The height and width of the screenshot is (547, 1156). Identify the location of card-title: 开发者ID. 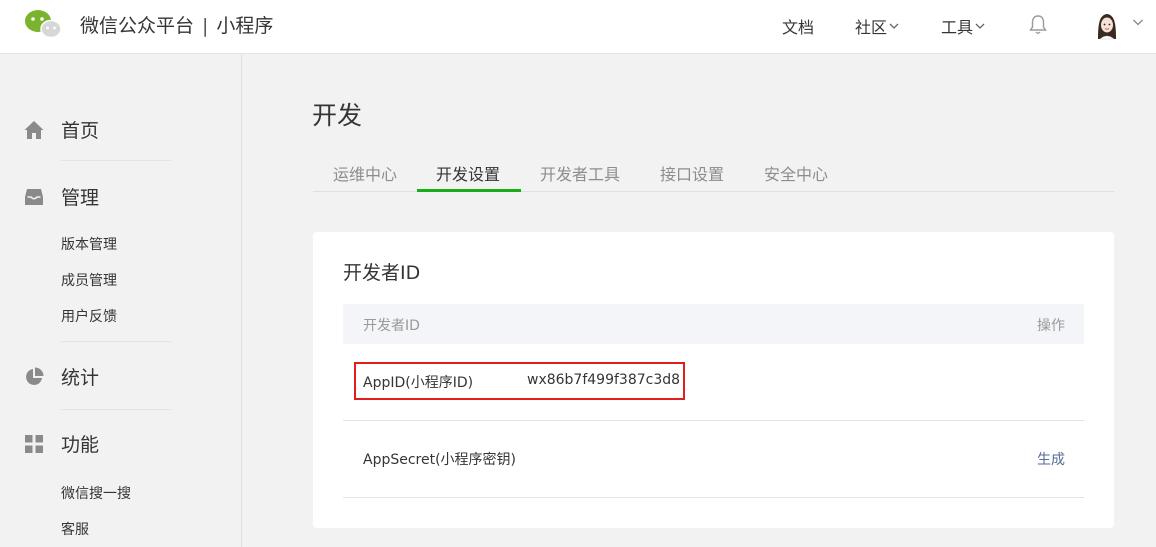
(382, 273).